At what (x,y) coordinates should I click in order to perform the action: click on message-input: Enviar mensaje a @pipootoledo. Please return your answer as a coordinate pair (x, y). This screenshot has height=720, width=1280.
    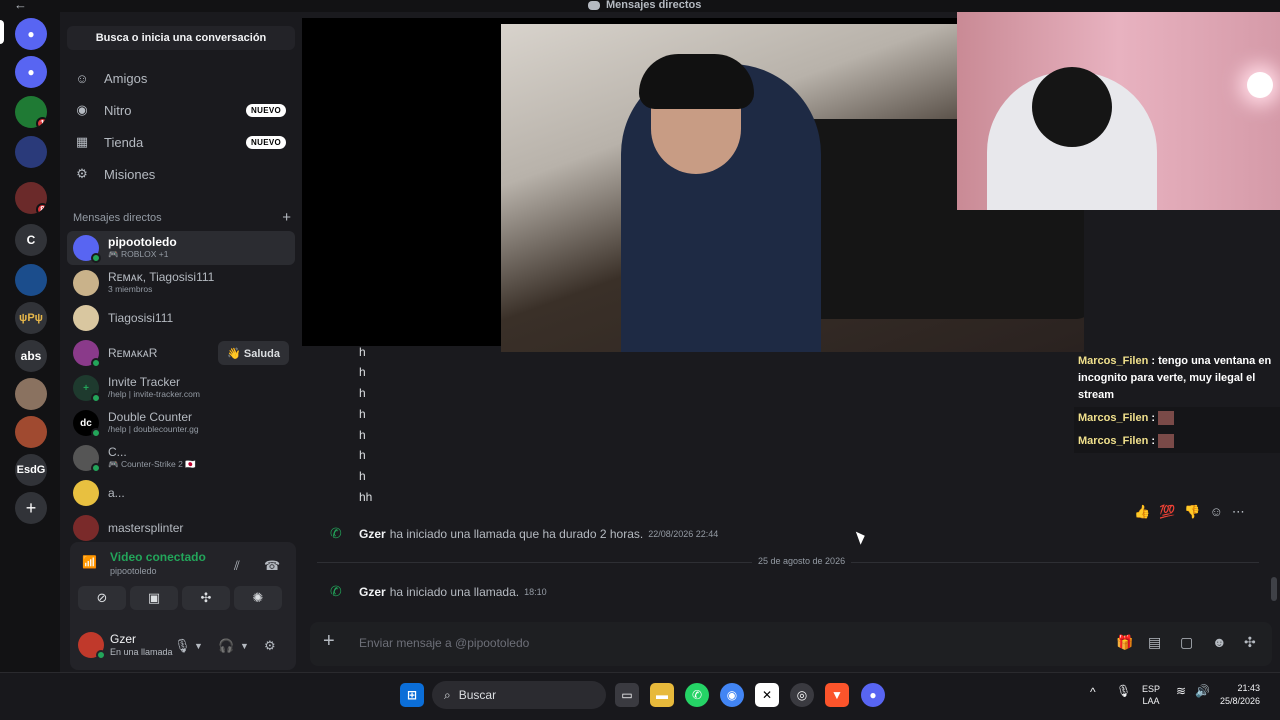
    Looking at the image, I should click on (444, 643).